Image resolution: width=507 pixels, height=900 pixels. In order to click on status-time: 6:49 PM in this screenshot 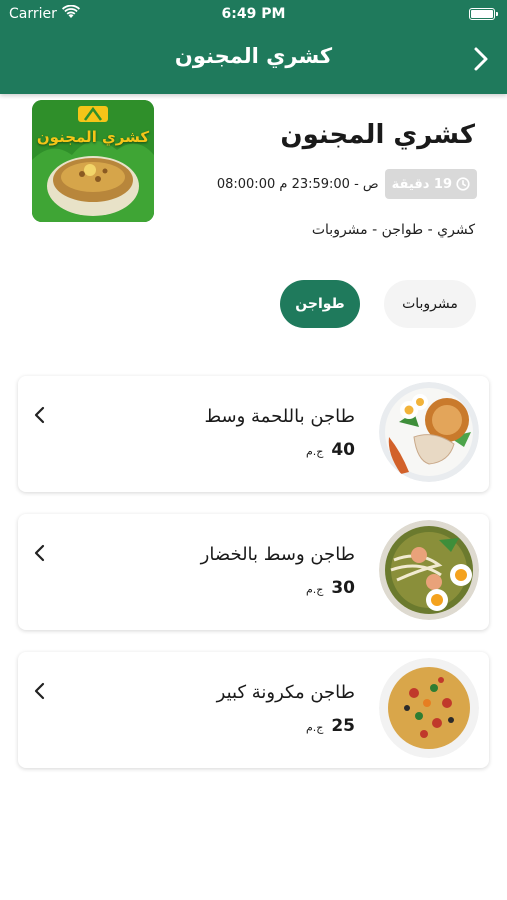, I will do `click(253, 14)`.